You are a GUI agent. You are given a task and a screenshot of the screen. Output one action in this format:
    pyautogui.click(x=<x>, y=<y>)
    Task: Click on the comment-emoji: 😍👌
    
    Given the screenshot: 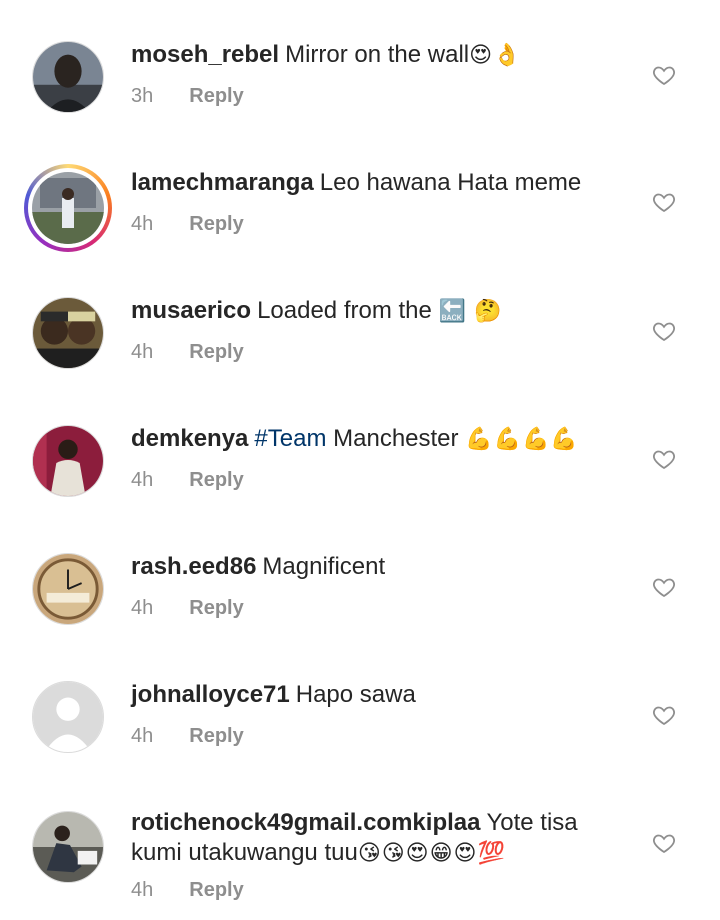 What is the action you would take?
    pyautogui.click(x=495, y=54)
    